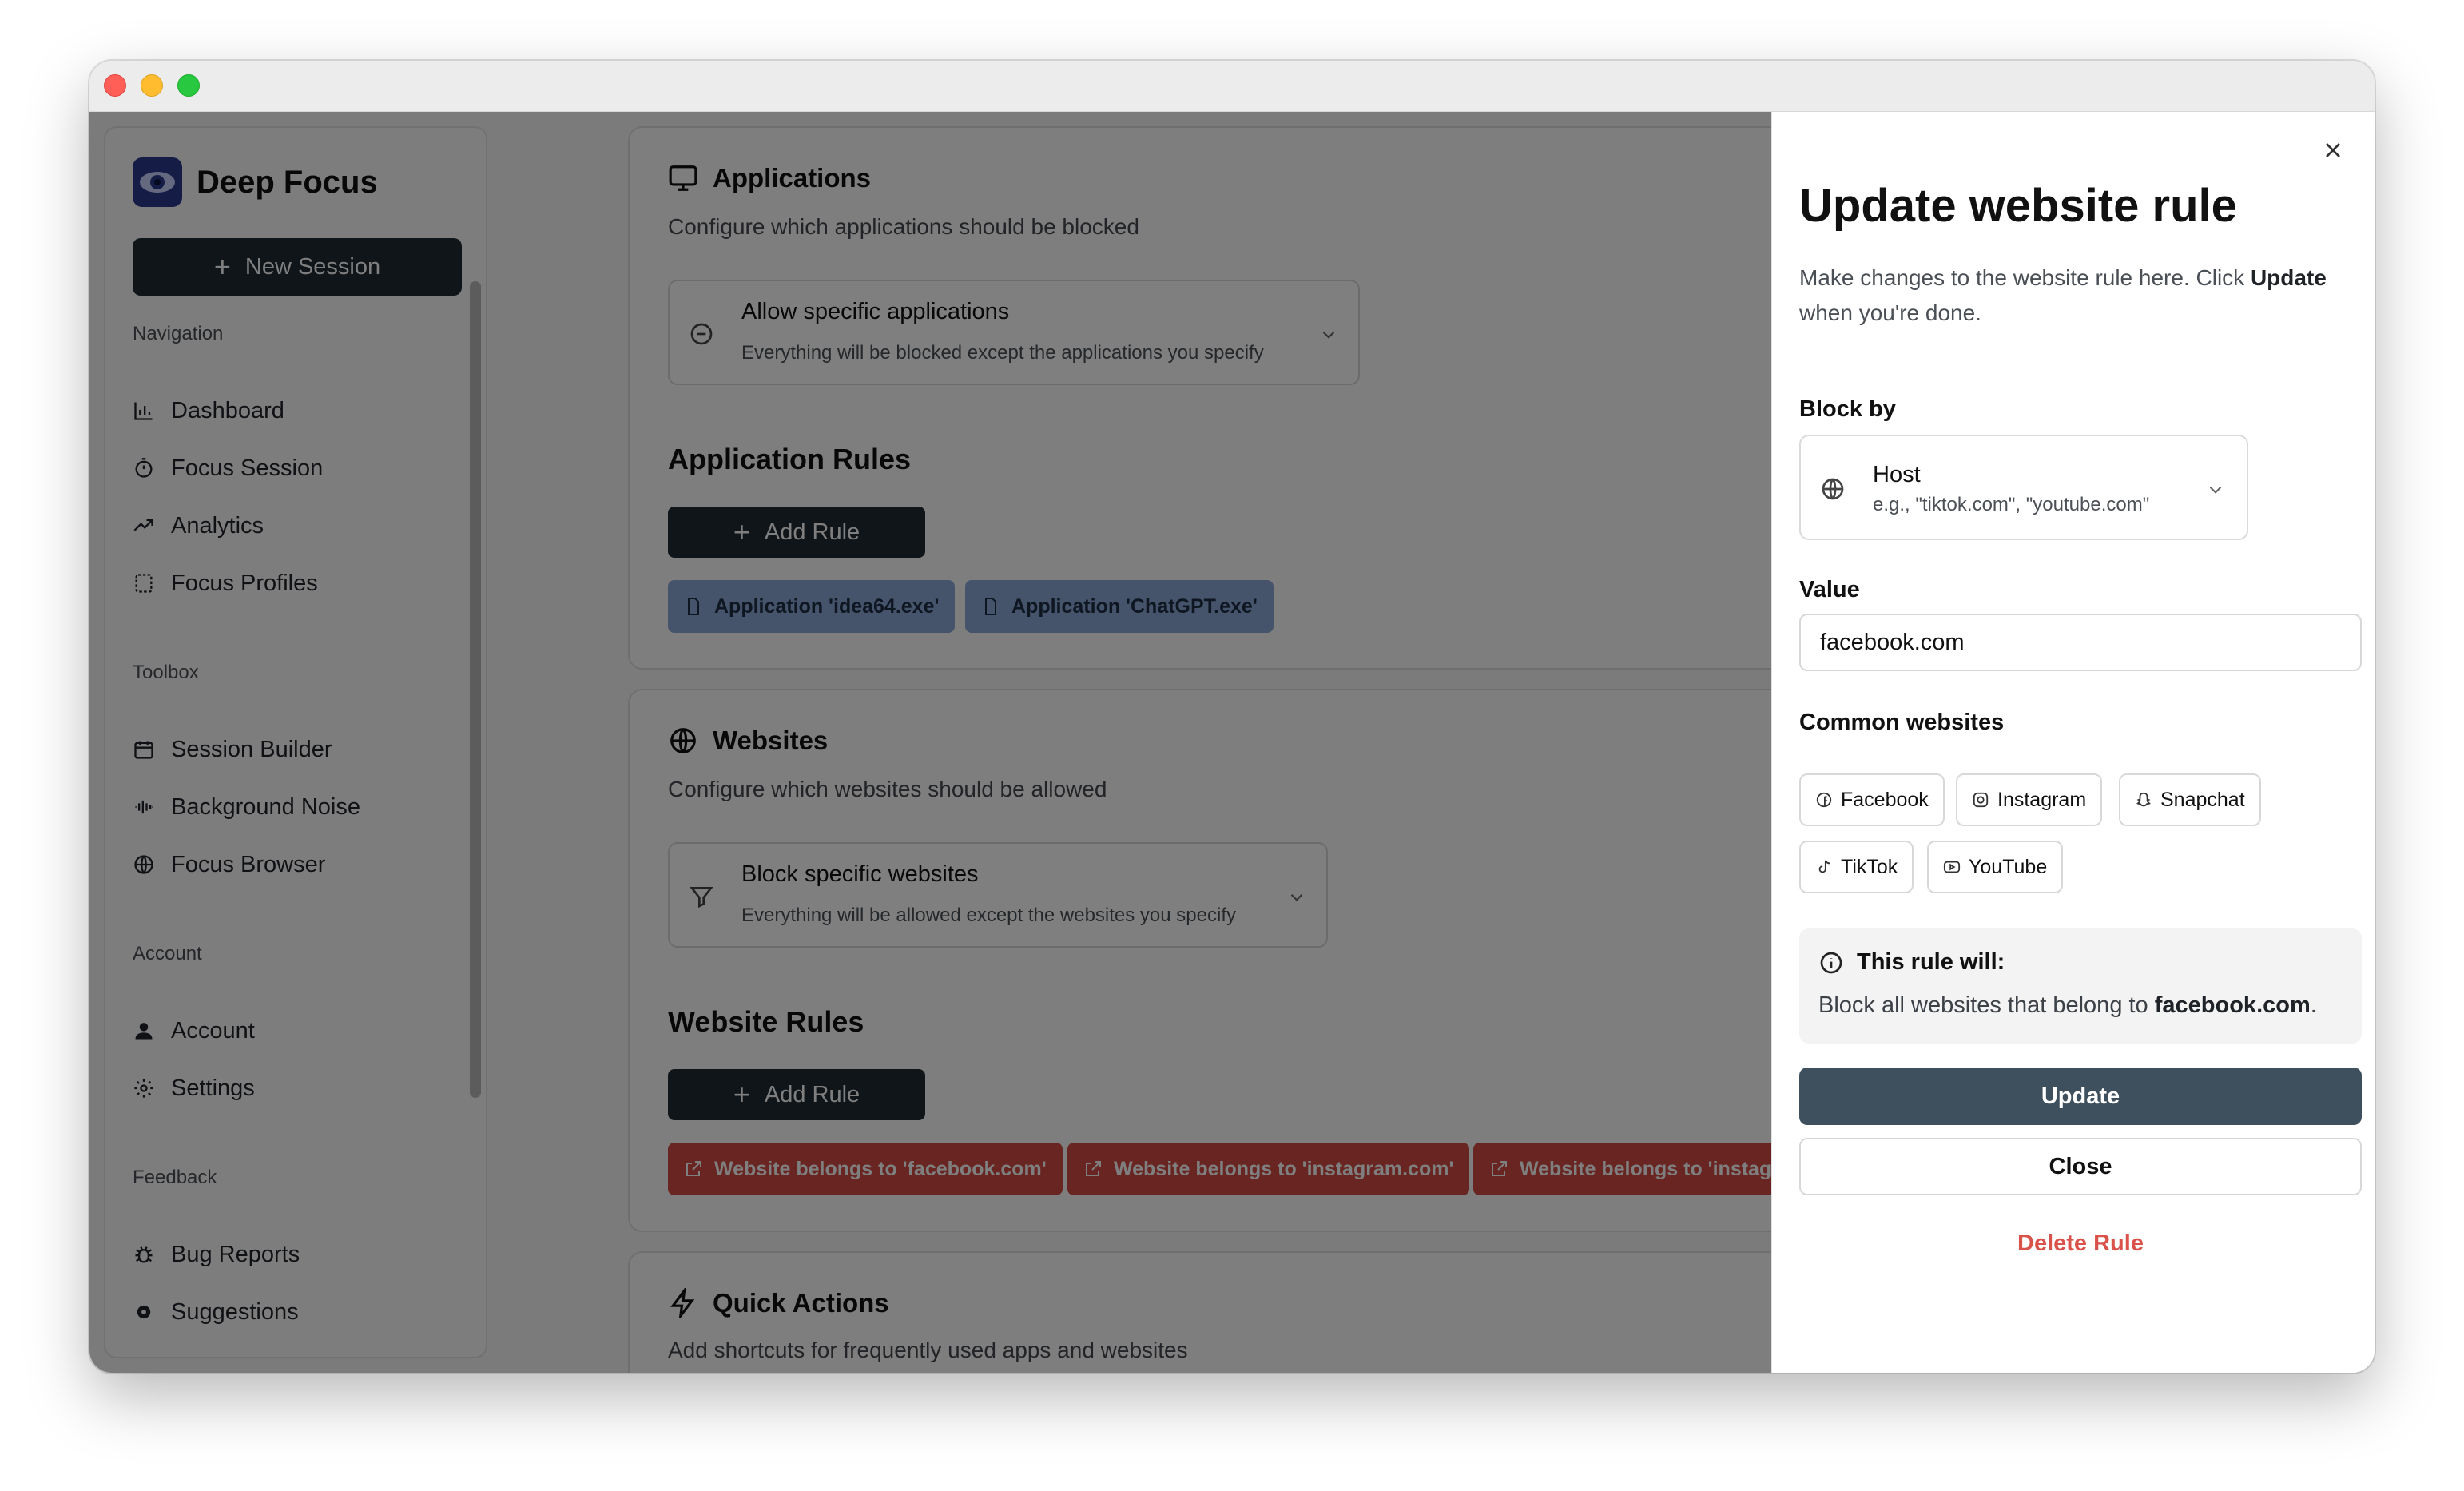 This screenshot has height=1491, width=2464. What do you see at coordinates (2289, 277) in the screenshot?
I see `desc-bold: Update` at bounding box center [2289, 277].